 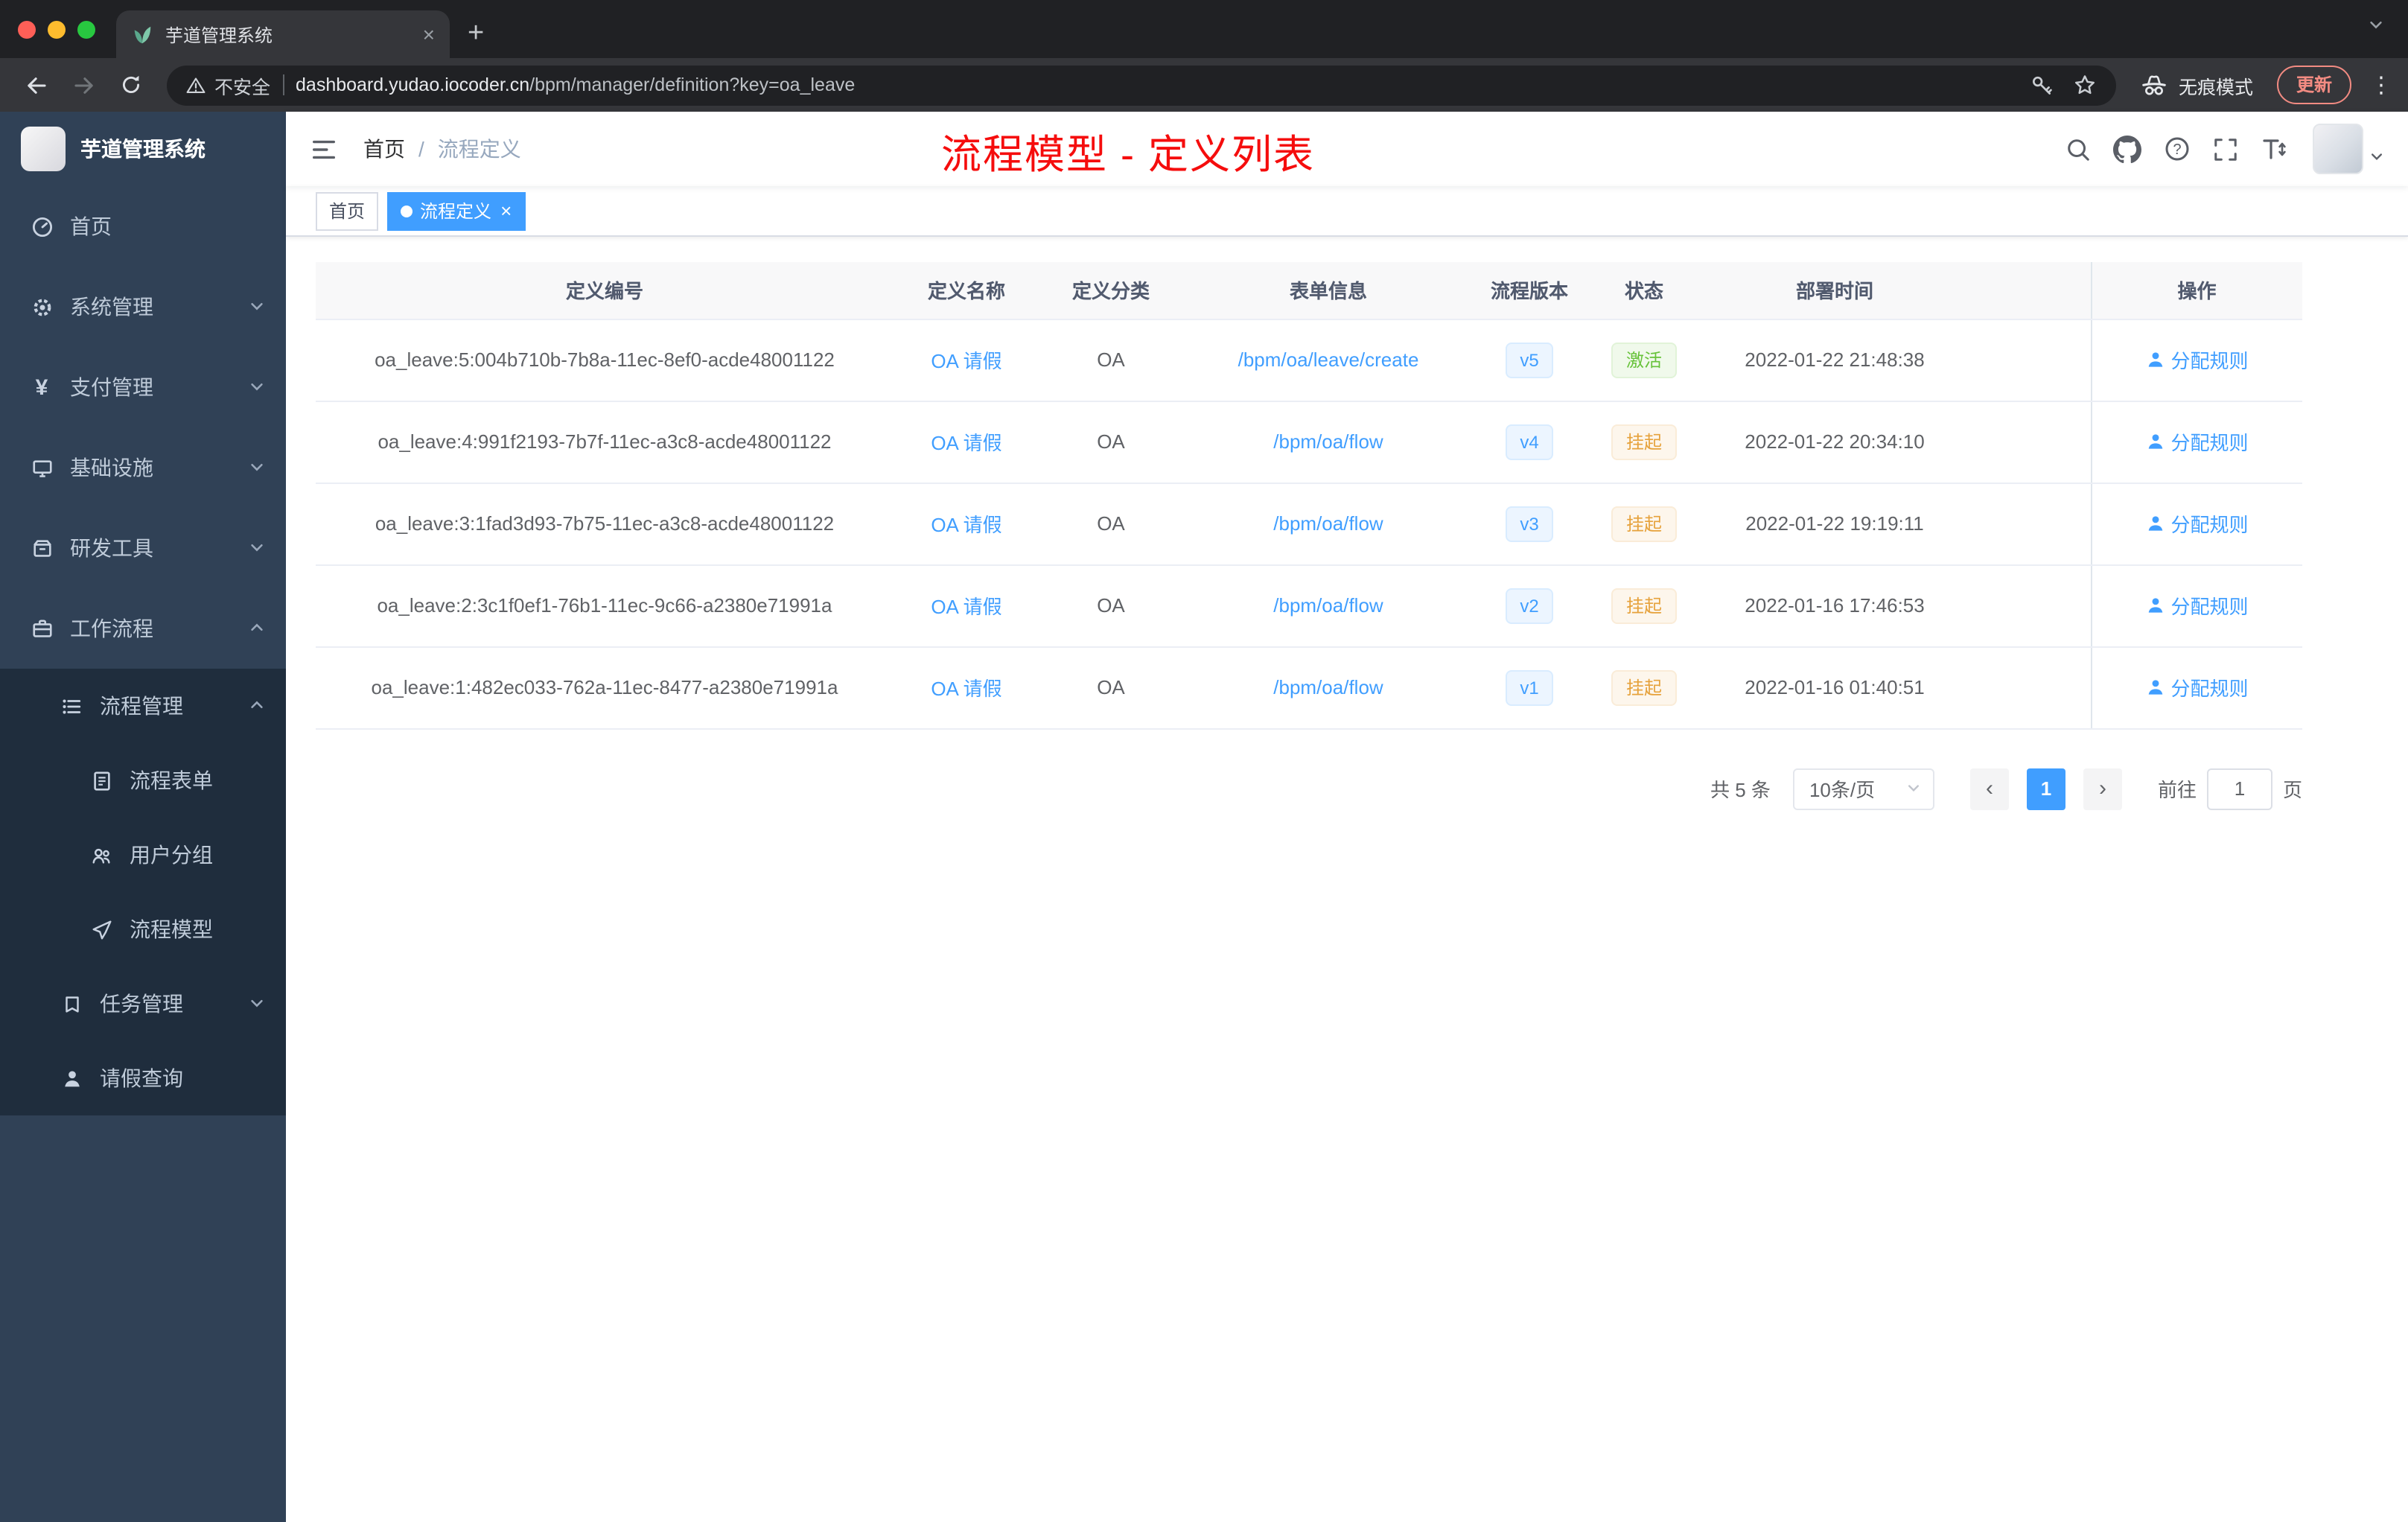 What do you see at coordinates (36, 85) in the screenshot?
I see `back-button` at bounding box center [36, 85].